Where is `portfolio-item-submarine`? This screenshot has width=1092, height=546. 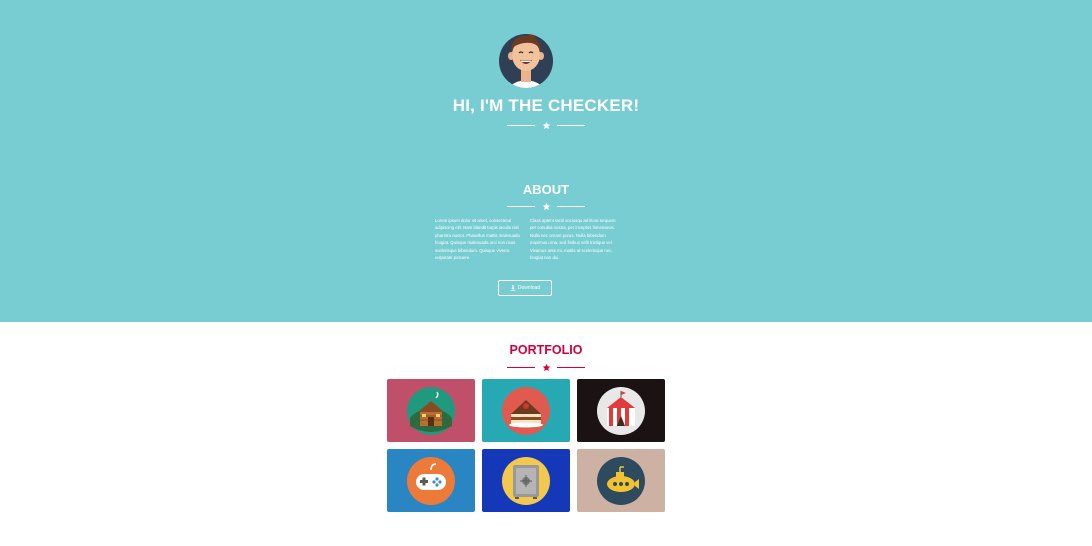
portfolio-item-submarine is located at coordinates (621, 480).